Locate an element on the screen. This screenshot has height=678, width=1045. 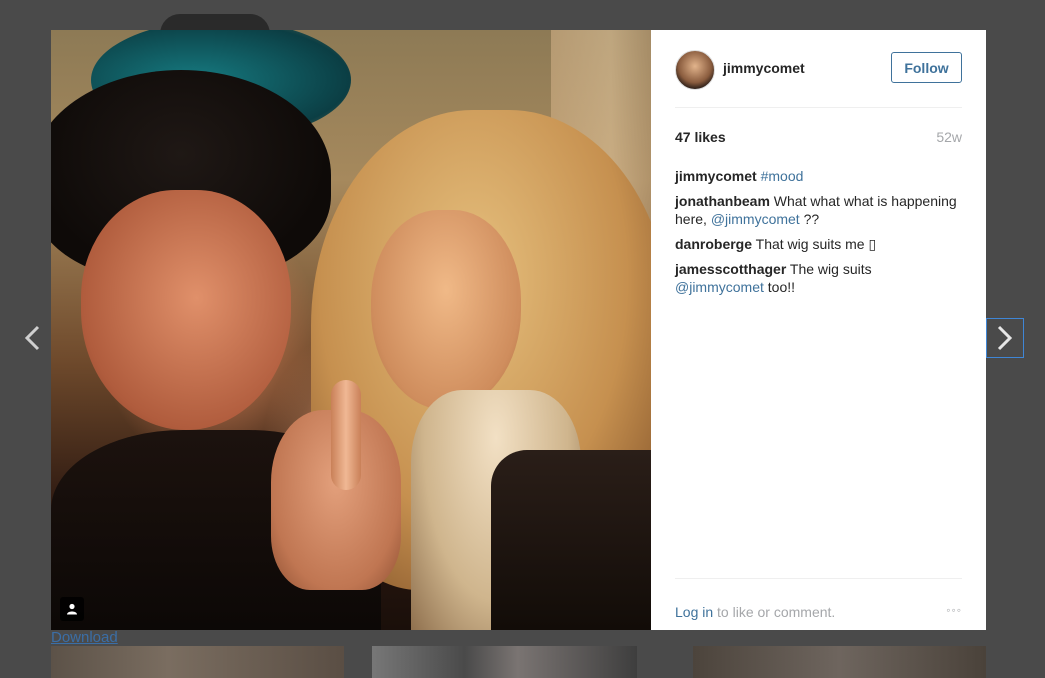
login-suffix: to like or comment. is located at coordinates (774, 612).